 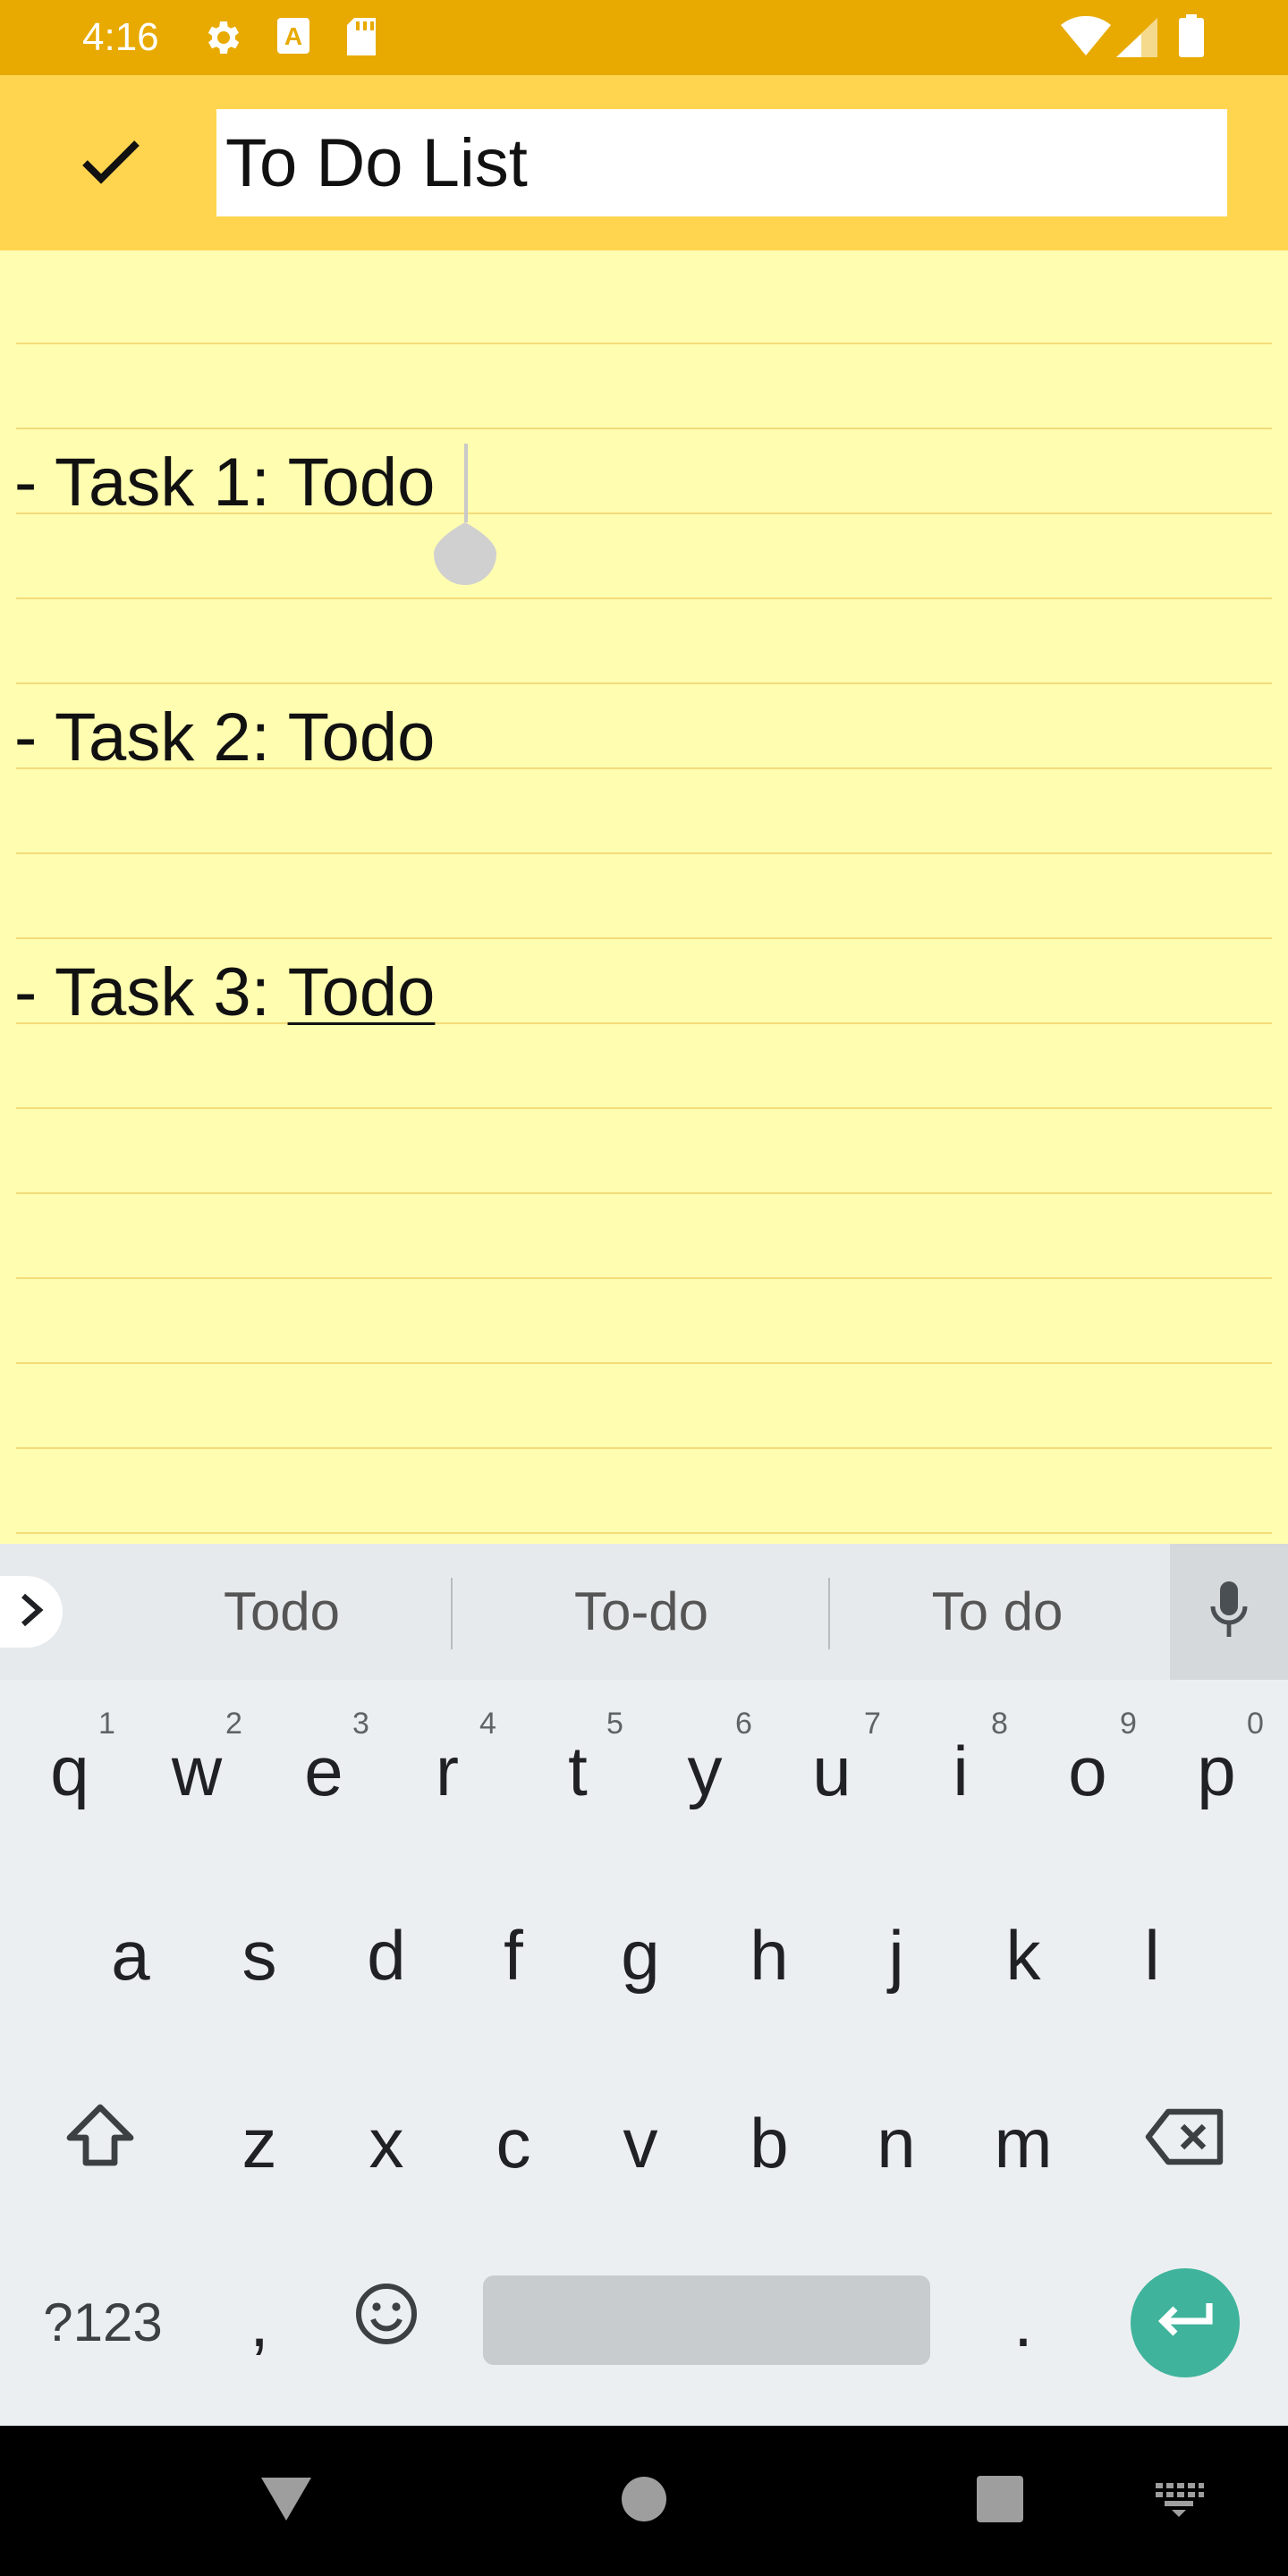 I want to click on key-label: k, so click(x=1023, y=1955).